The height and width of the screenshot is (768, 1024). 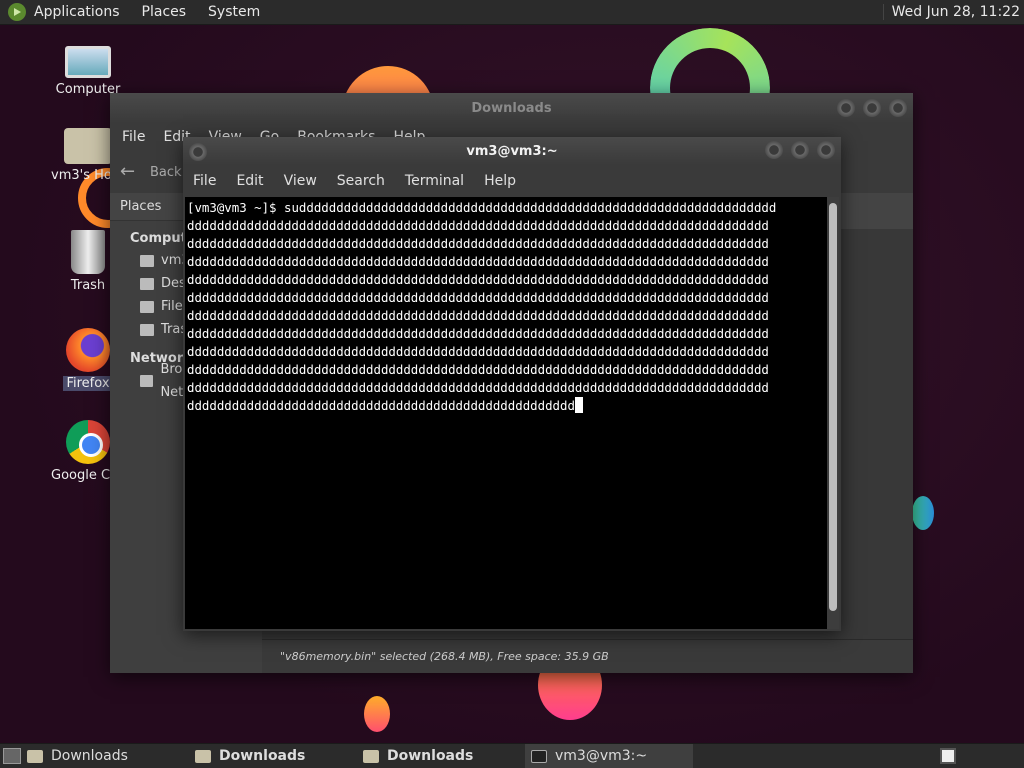 I want to click on wallpaper-small-blob, so click(x=377, y=714).